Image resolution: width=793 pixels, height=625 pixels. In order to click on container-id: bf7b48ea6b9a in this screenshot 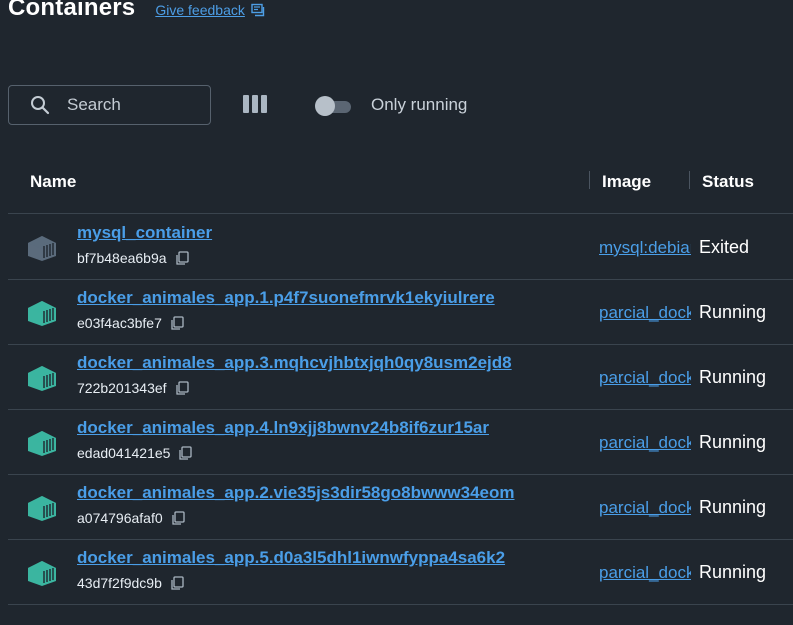, I will do `click(133, 258)`.